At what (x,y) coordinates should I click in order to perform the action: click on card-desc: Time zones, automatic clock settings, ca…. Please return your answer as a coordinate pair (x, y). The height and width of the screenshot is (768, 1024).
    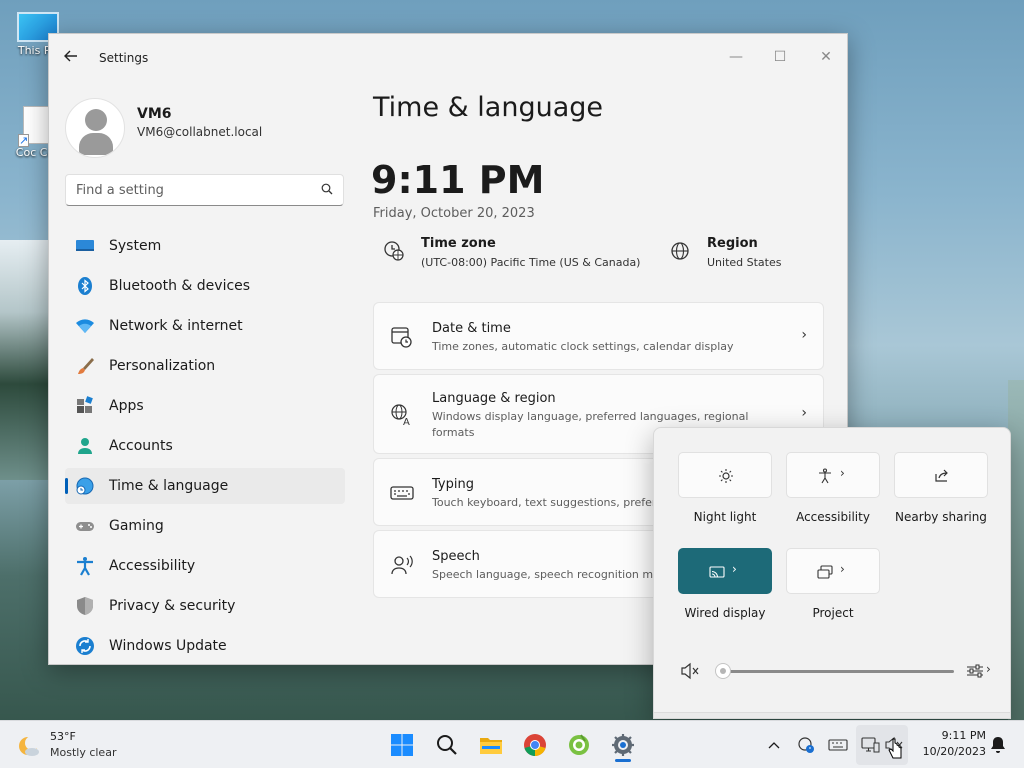
    Looking at the image, I should click on (583, 346).